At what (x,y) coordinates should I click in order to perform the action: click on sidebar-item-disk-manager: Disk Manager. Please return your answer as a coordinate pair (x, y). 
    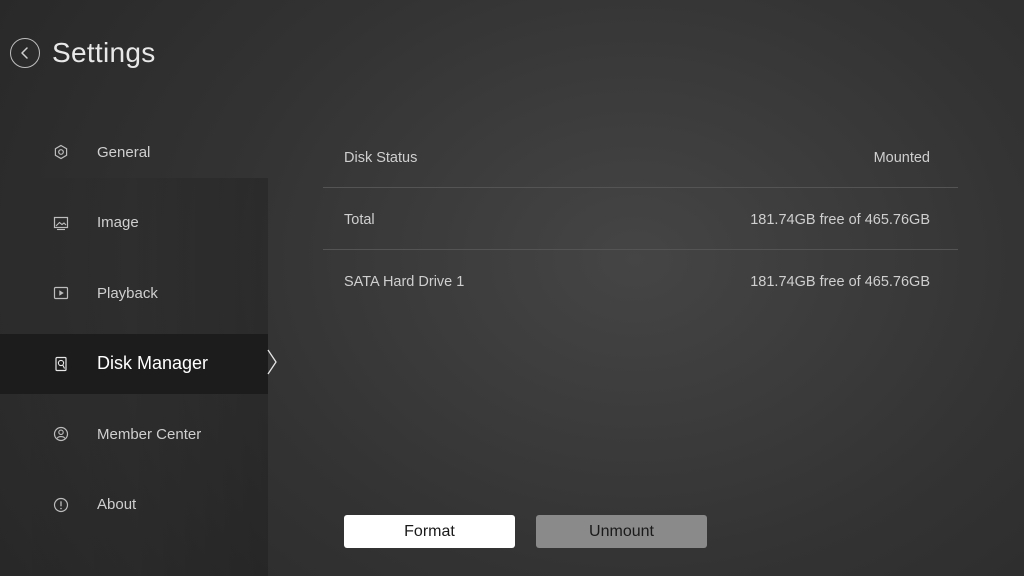
    Looking at the image, I should click on (134, 363).